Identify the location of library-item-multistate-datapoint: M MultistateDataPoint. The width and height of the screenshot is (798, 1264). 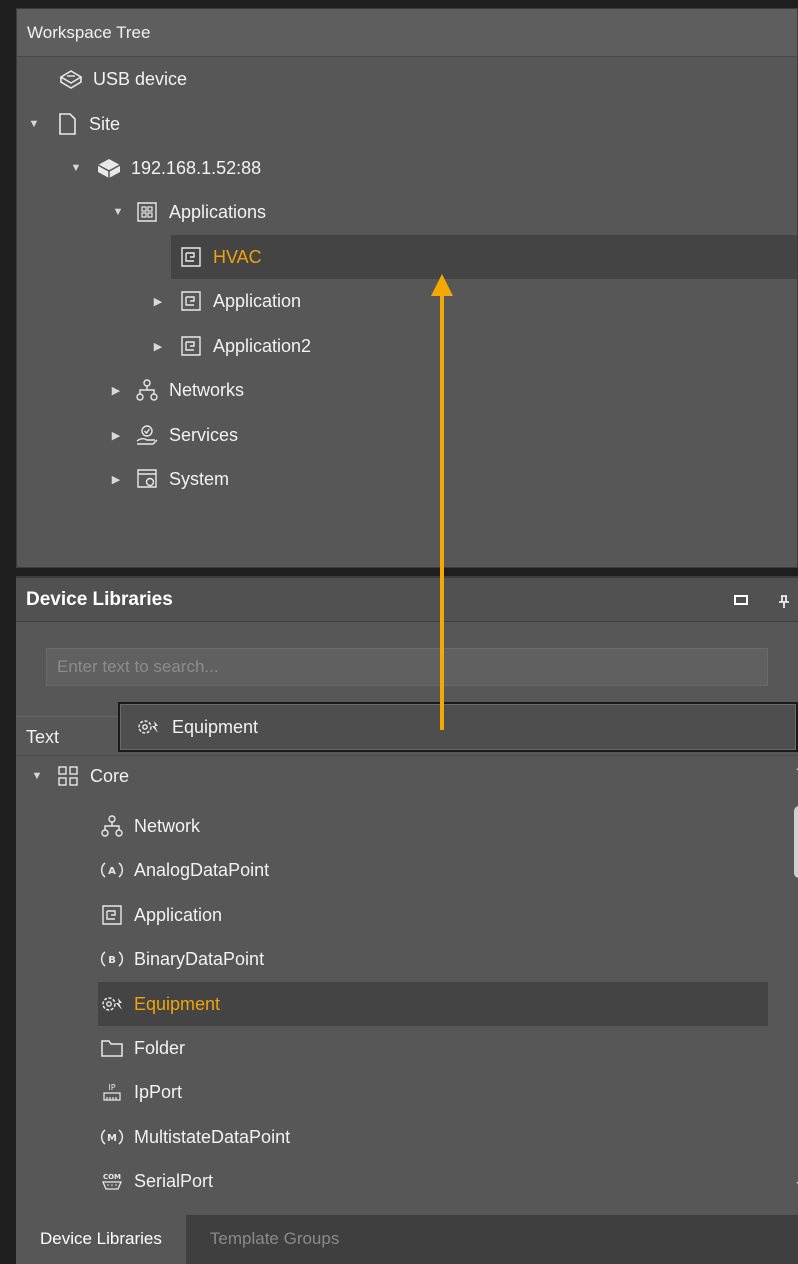
(194, 1137).